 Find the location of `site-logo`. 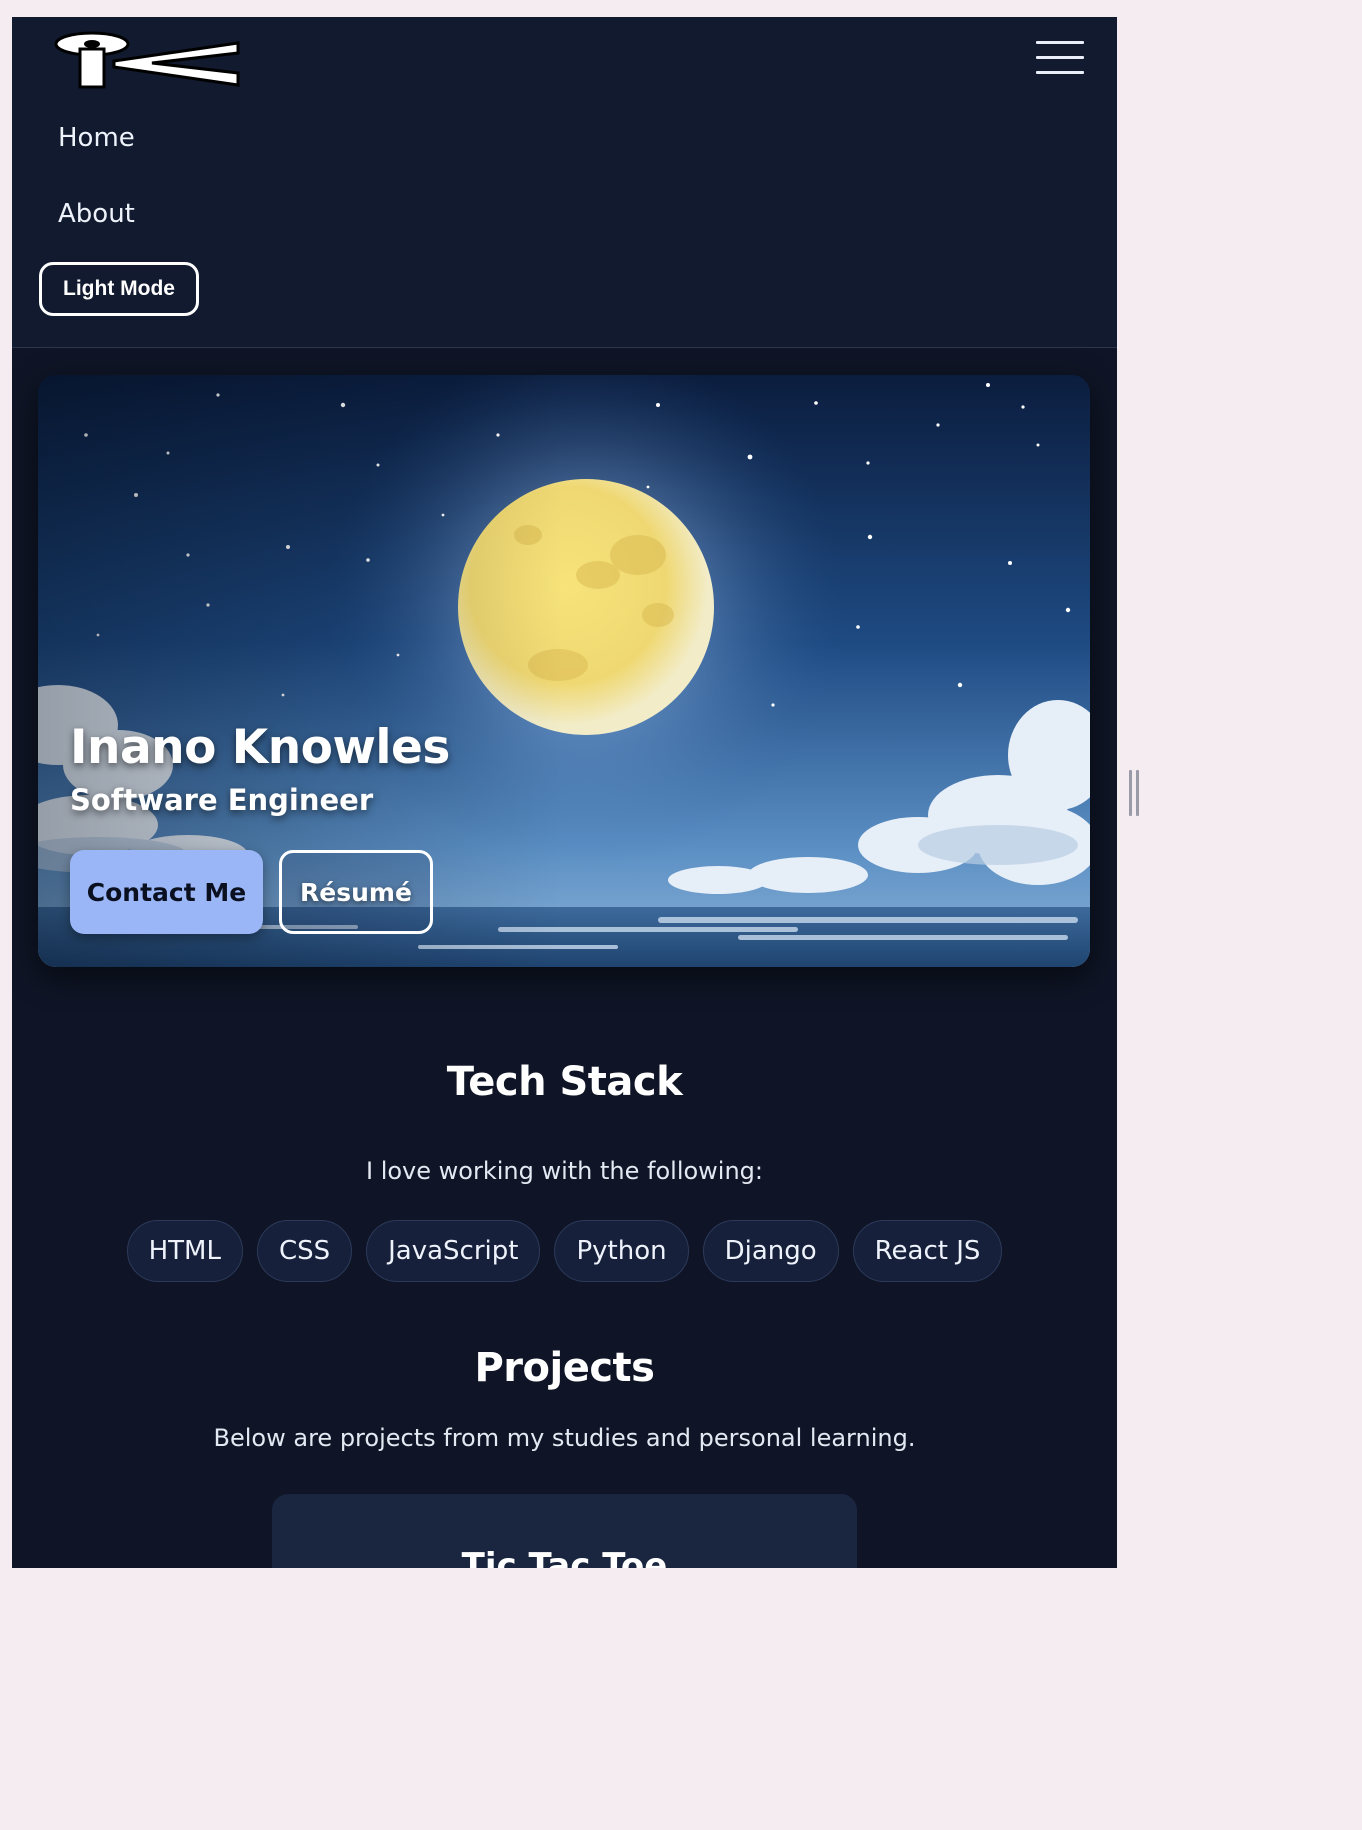

site-logo is located at coordinates (147, 60).